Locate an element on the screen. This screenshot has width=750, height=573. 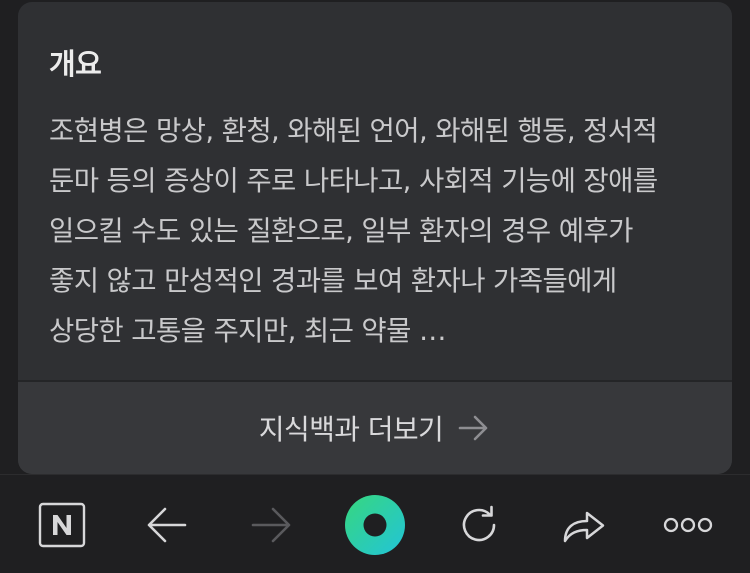
share-icon is located at coordinates (584, 526).